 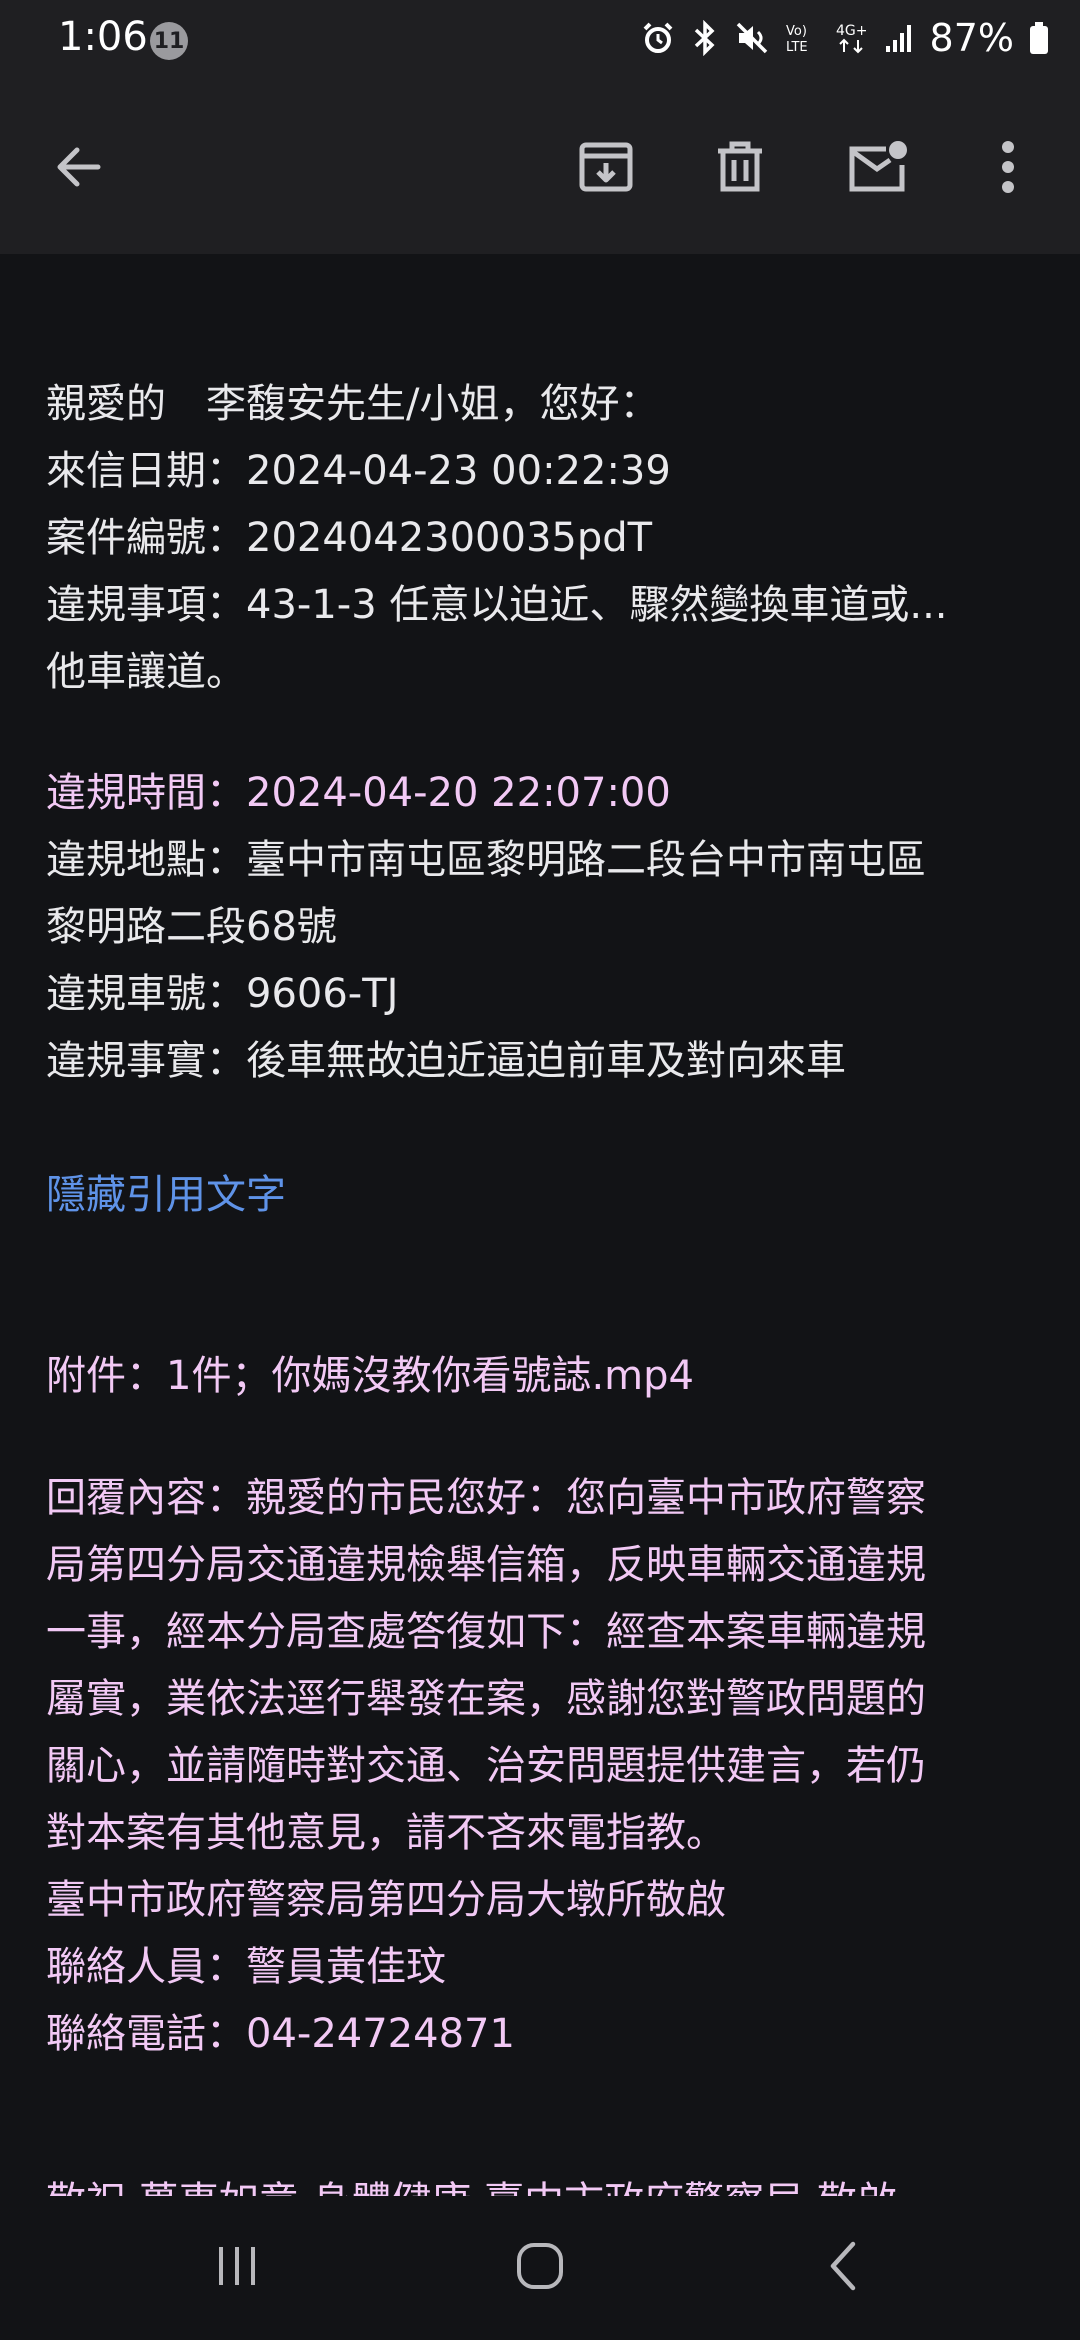 I want to click on home-icon, so click(x=540, y=2268).